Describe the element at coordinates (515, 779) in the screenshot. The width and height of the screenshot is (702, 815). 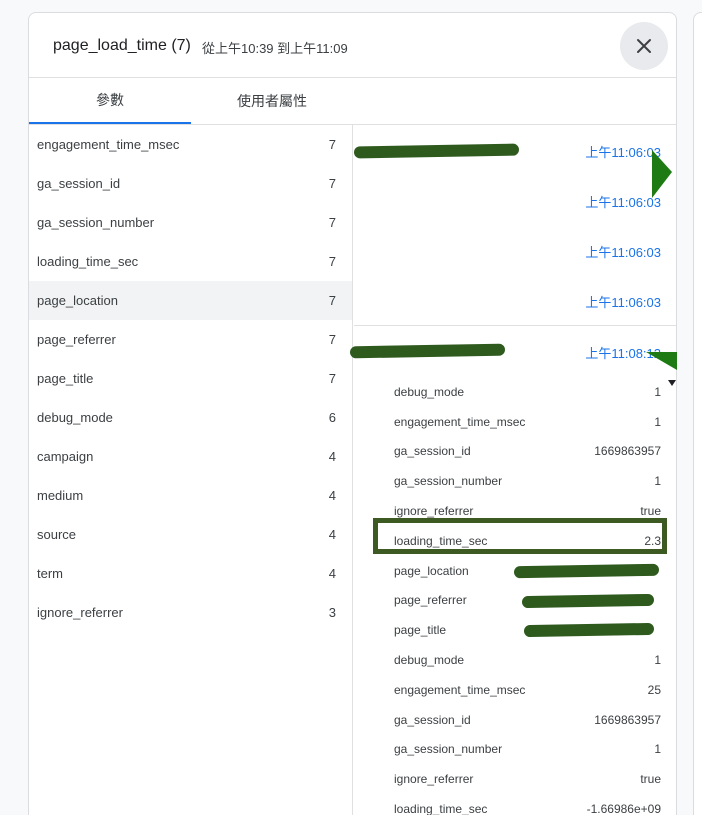
I see `event-param-row: ignore_referrer true` at that location.